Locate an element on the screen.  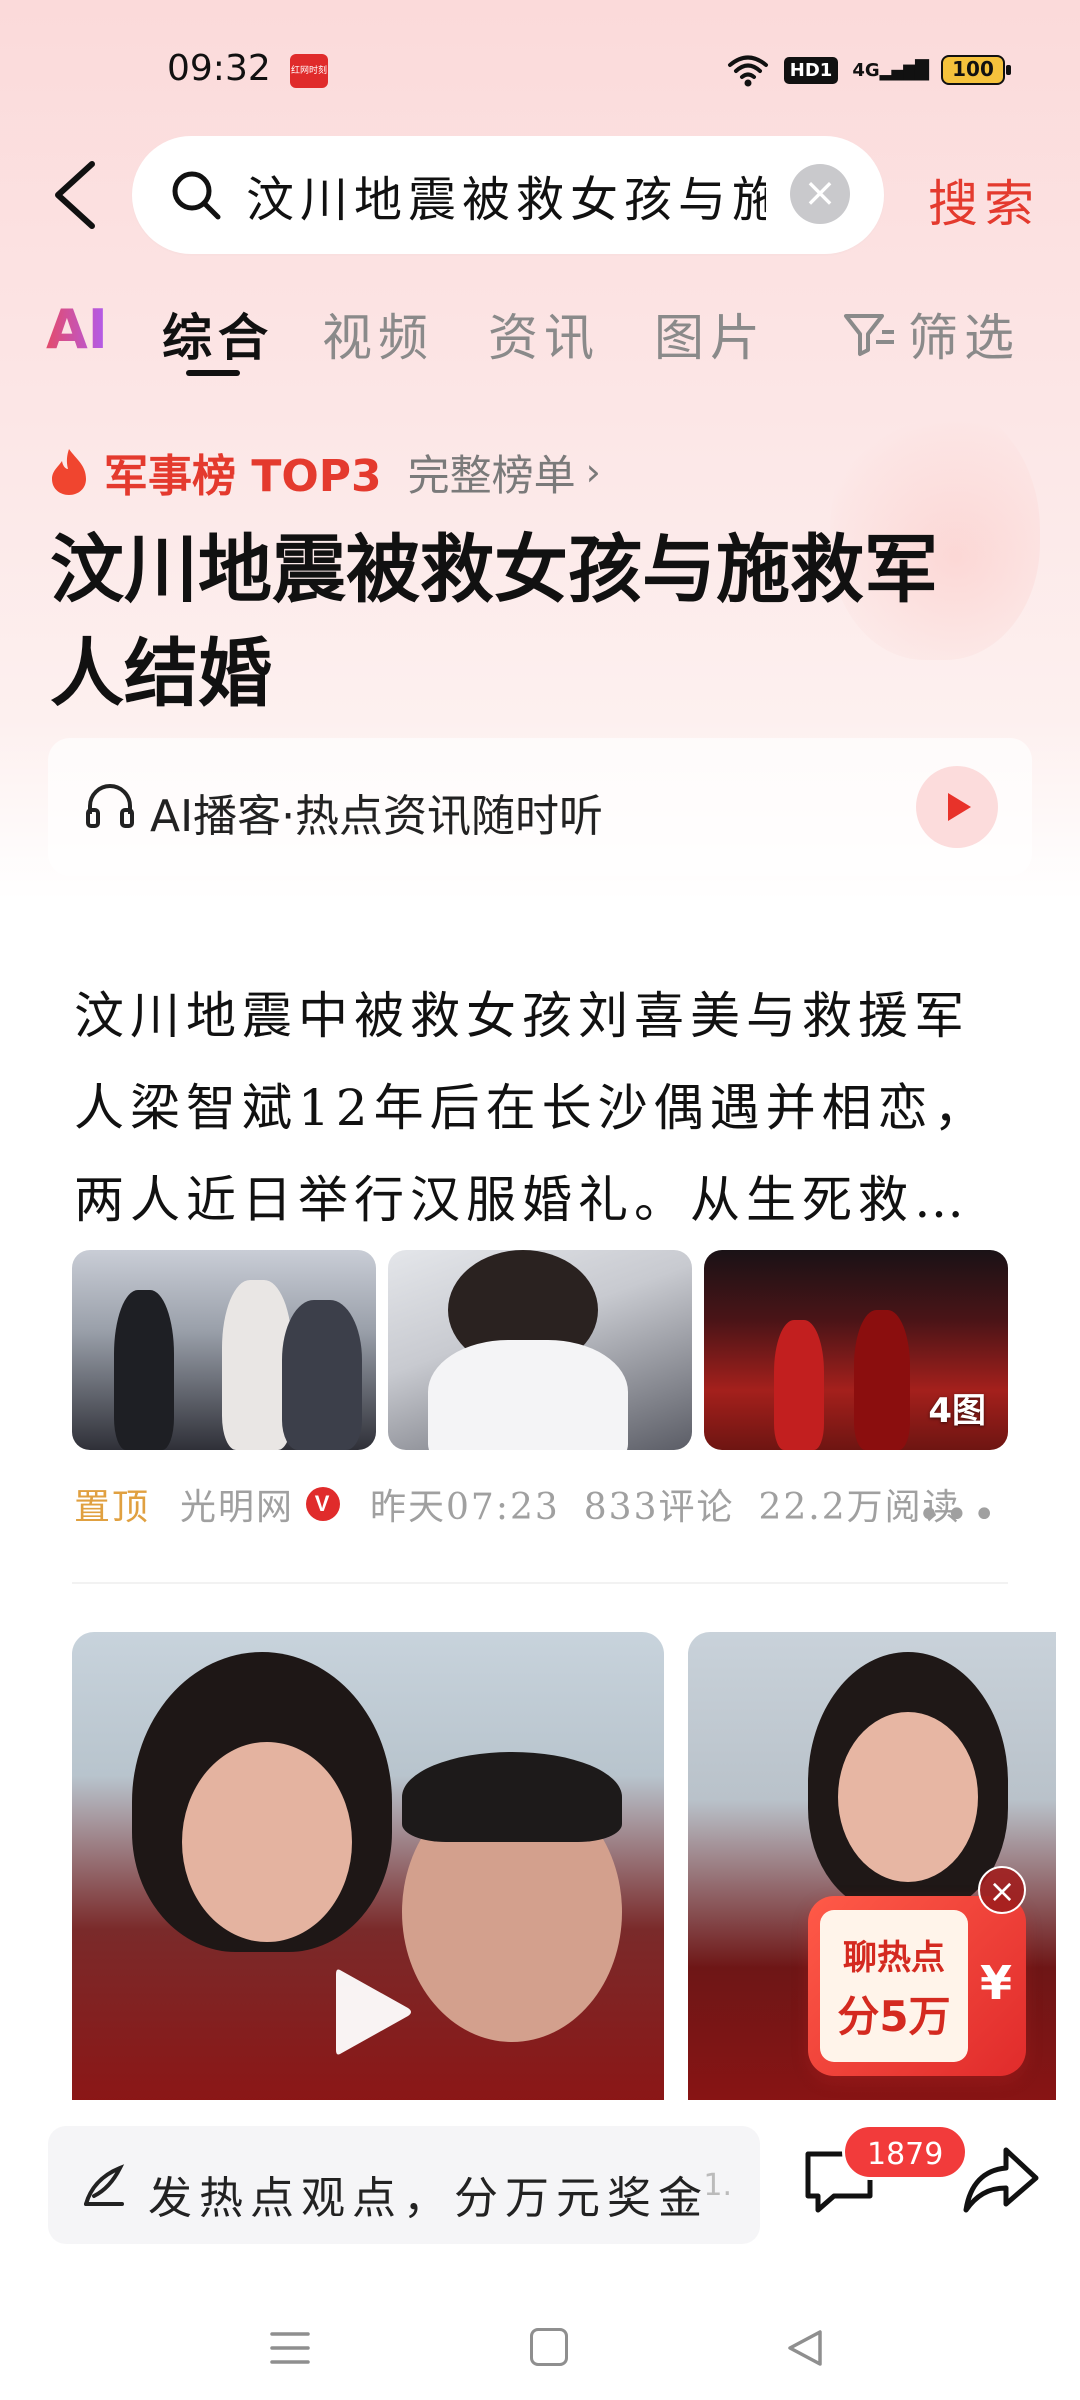
comment-count-badge: 1879 is located at coordinates (905, 2152).